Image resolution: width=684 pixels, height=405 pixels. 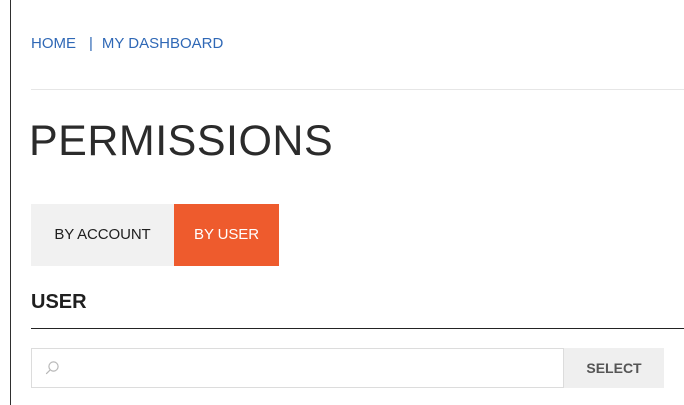 I want to click on user-search-box, so click(x=297, y=368).